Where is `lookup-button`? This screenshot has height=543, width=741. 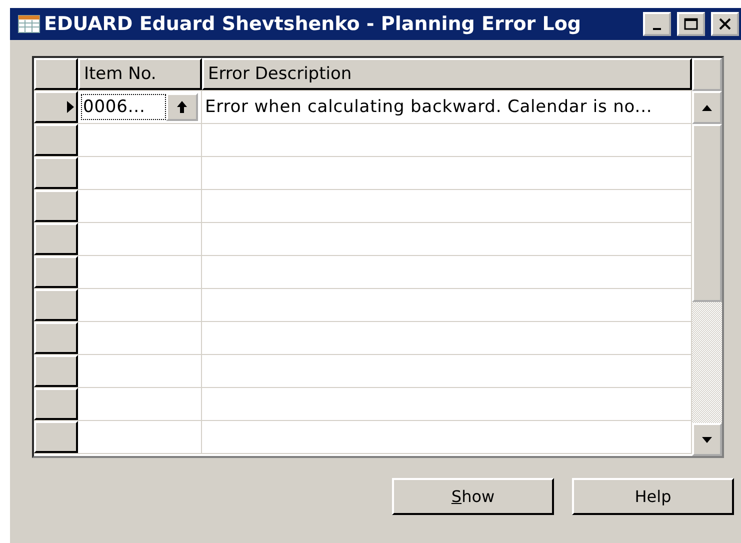
lookup-button is located at coordinates (182, 107).